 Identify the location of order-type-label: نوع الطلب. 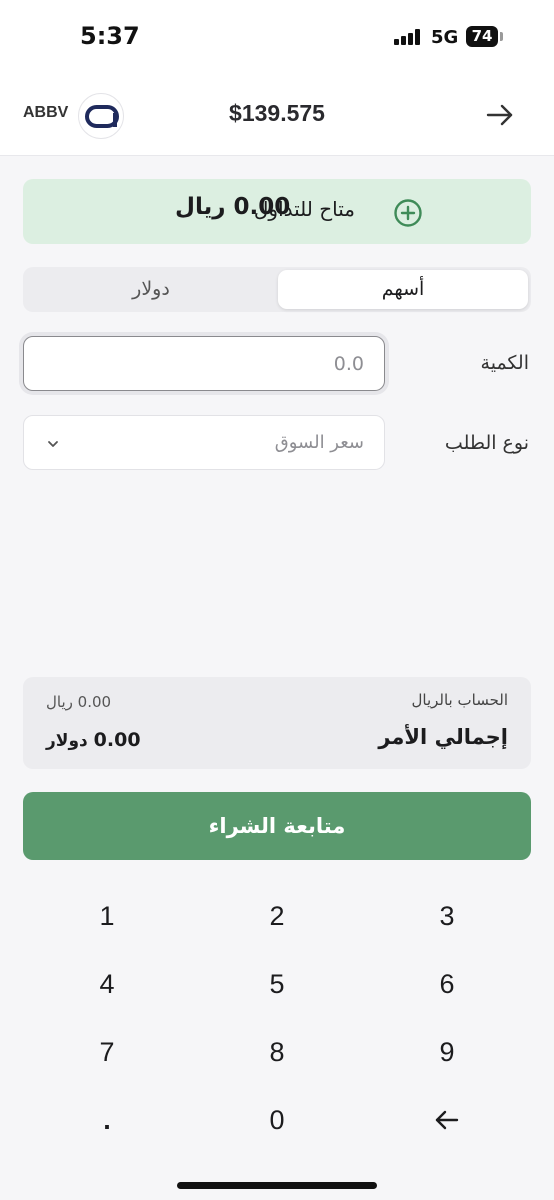
(486, 443).